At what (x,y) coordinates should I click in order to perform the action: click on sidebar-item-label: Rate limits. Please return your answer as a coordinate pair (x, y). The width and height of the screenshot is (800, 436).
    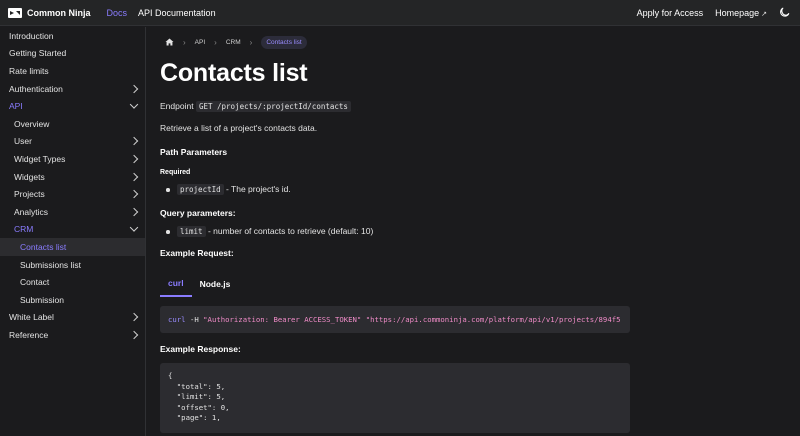
    Looking at the image, I should click on (29, 70).